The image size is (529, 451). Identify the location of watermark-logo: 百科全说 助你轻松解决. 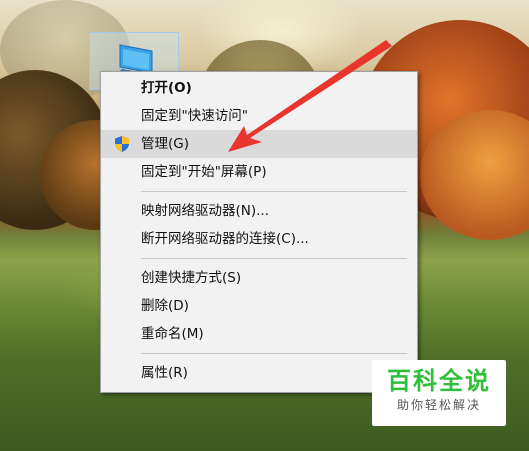
(439, 393).